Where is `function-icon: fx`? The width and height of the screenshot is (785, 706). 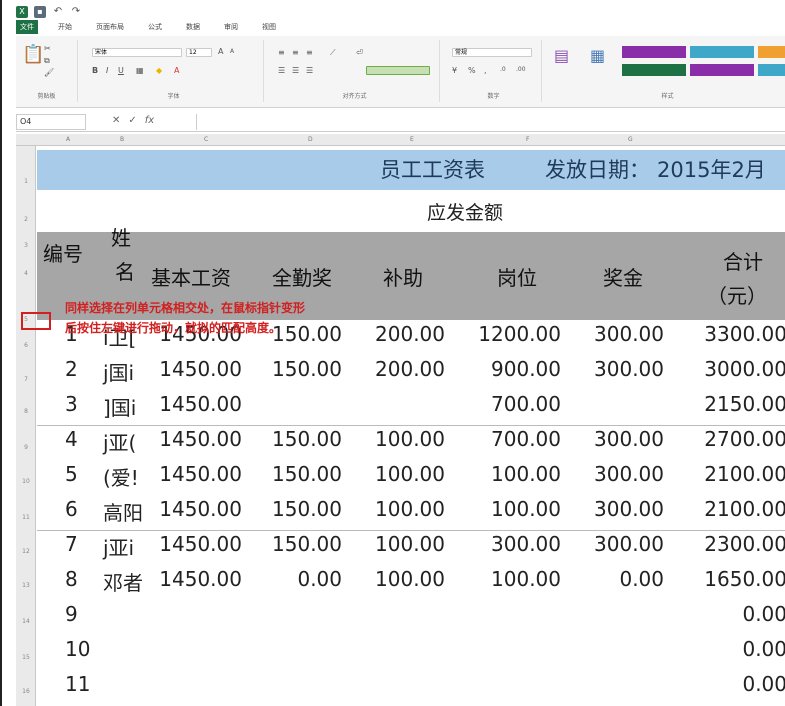
function-icon: fx is located at coordinates (149, 120).